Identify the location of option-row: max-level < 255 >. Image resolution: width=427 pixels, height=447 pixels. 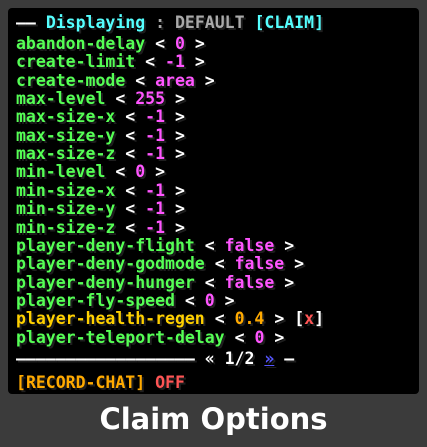
(100, 99).